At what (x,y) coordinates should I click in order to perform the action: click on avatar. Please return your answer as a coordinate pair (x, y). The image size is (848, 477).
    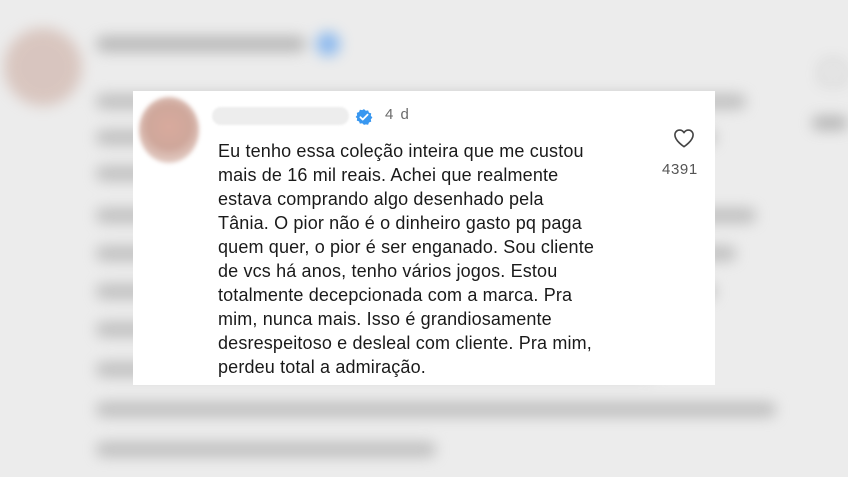
    Looking at the image, I should click on (169, 130).